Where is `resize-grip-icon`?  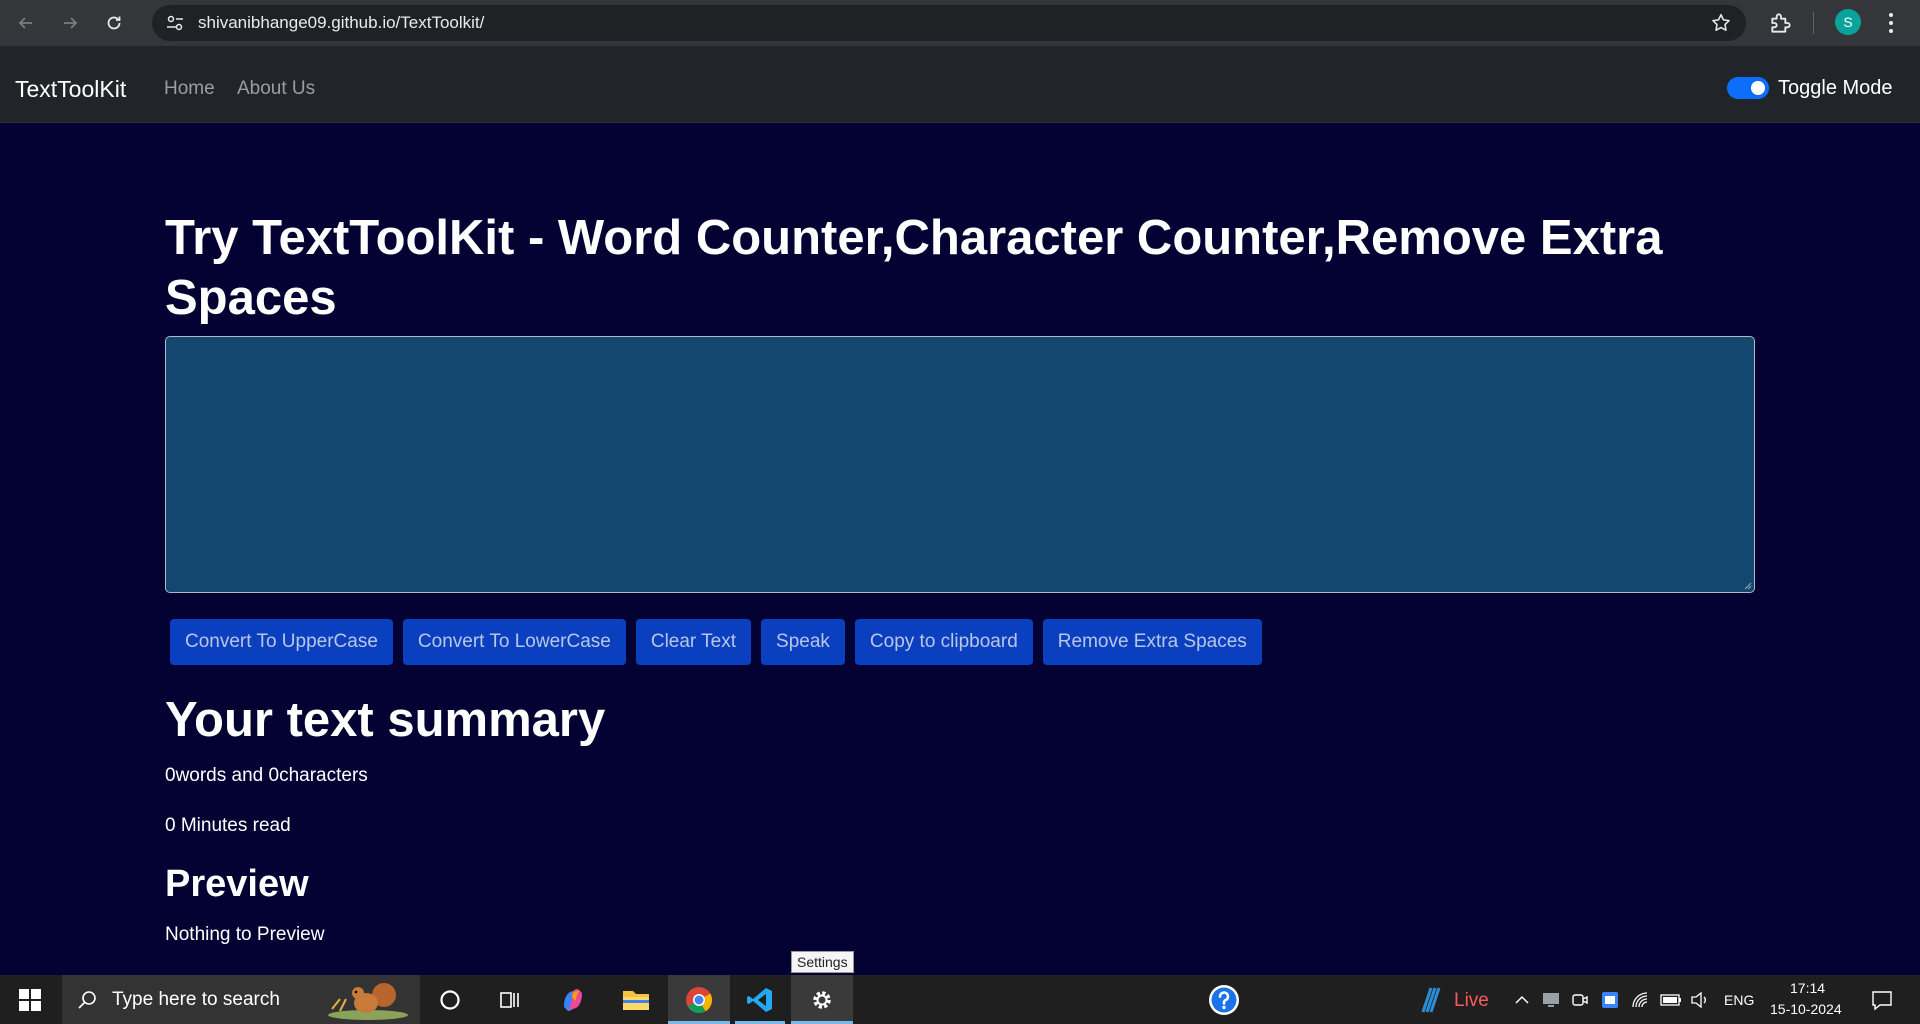 resize-grip-icon is located at coordinates (1747, 585).